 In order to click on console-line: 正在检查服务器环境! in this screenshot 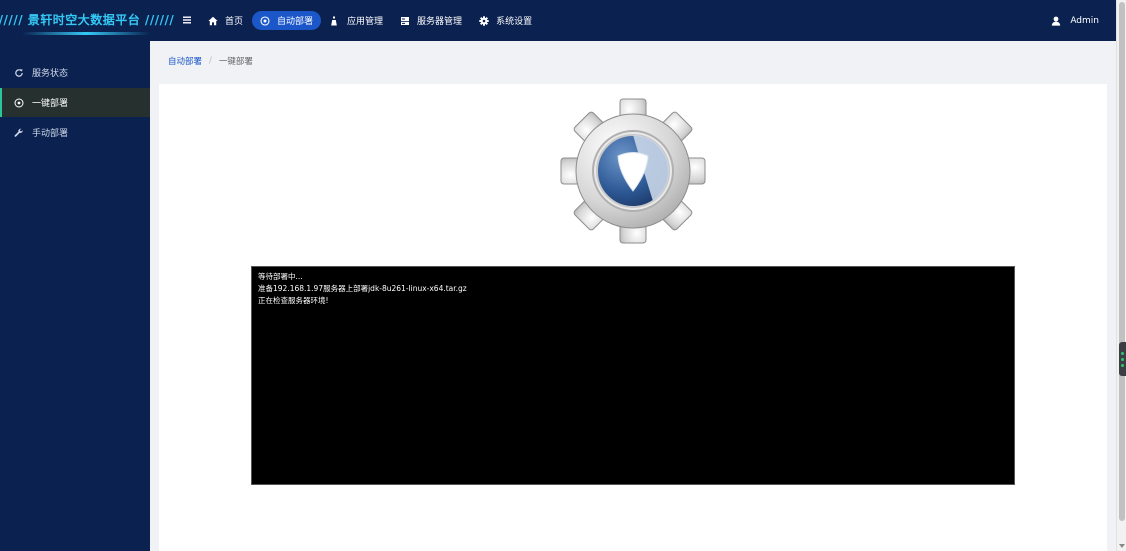, I will do `click(293, 300)`.